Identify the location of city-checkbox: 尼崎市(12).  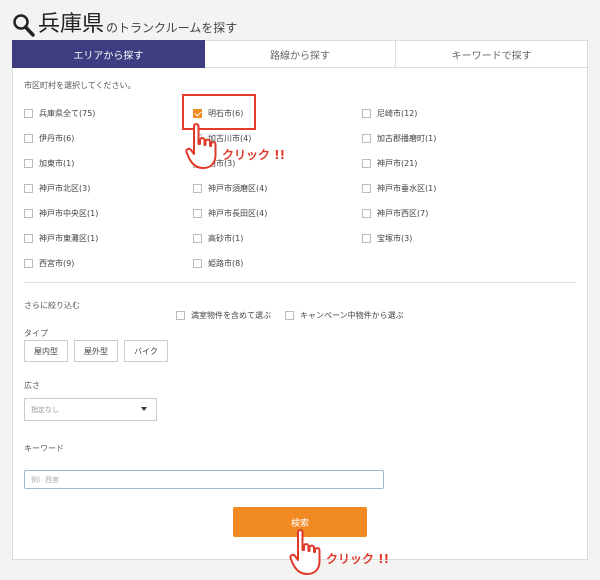
(389, 113).